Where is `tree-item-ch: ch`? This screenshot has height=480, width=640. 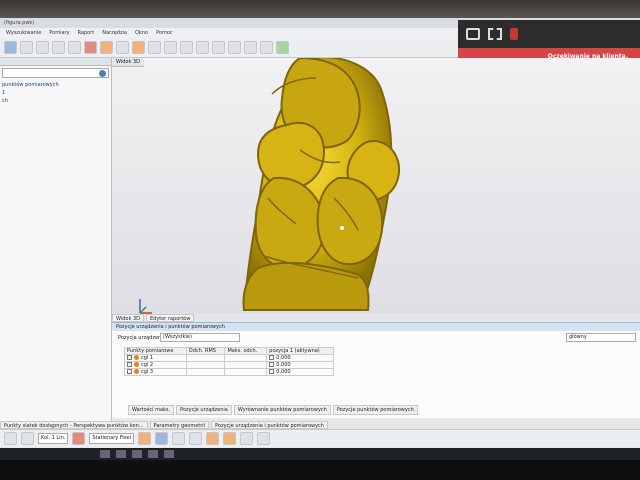 tree-item-ch: ch is located at coordinates (55, 100).